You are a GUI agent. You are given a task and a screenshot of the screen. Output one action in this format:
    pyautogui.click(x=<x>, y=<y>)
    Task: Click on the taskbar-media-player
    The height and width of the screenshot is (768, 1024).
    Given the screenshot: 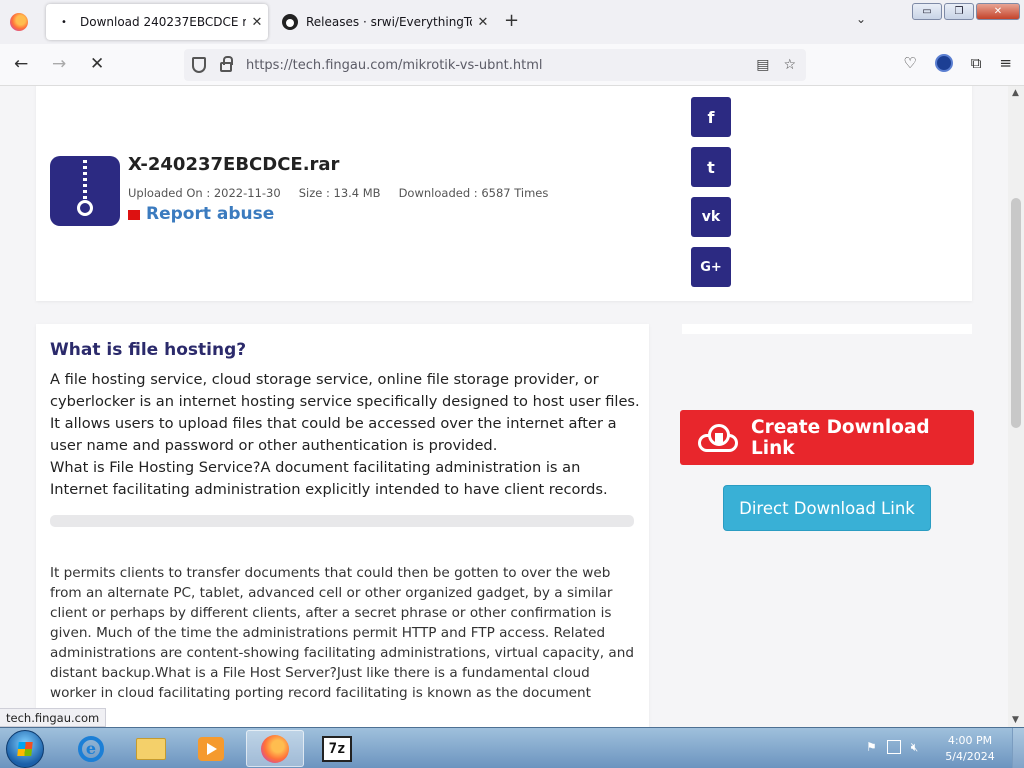 What is the action you would take?
    pyautogui.click(x=211, y=748)
    